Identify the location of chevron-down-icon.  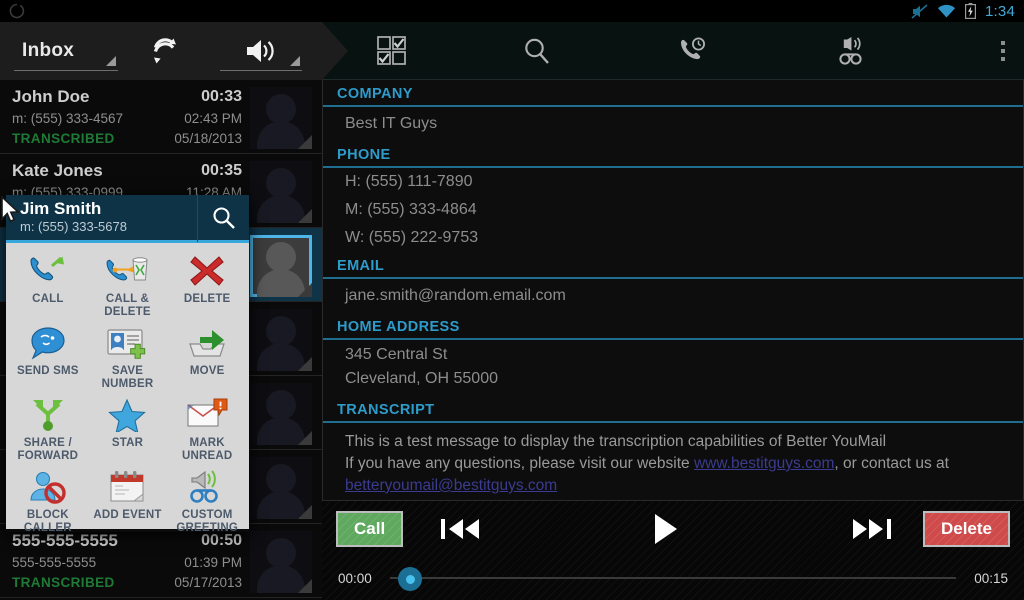
(295, 61).